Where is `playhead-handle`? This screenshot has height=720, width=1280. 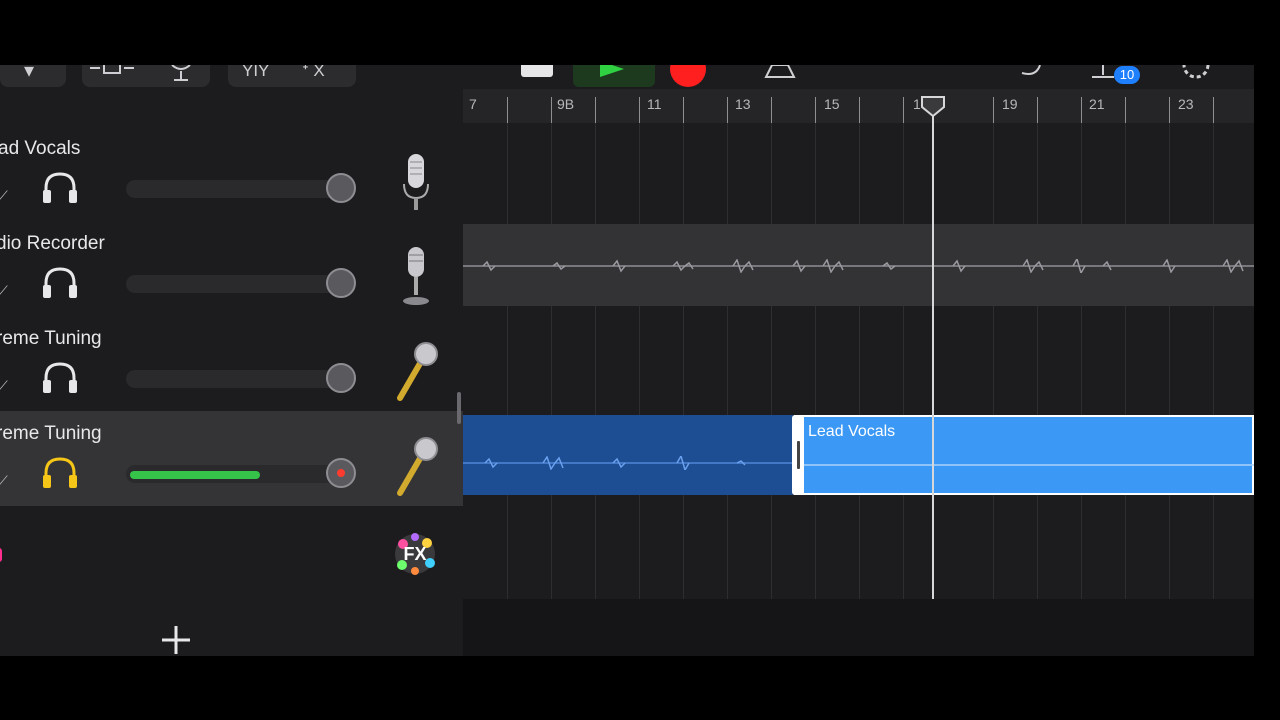 playhead-handle is located at coordinates (933, 106).